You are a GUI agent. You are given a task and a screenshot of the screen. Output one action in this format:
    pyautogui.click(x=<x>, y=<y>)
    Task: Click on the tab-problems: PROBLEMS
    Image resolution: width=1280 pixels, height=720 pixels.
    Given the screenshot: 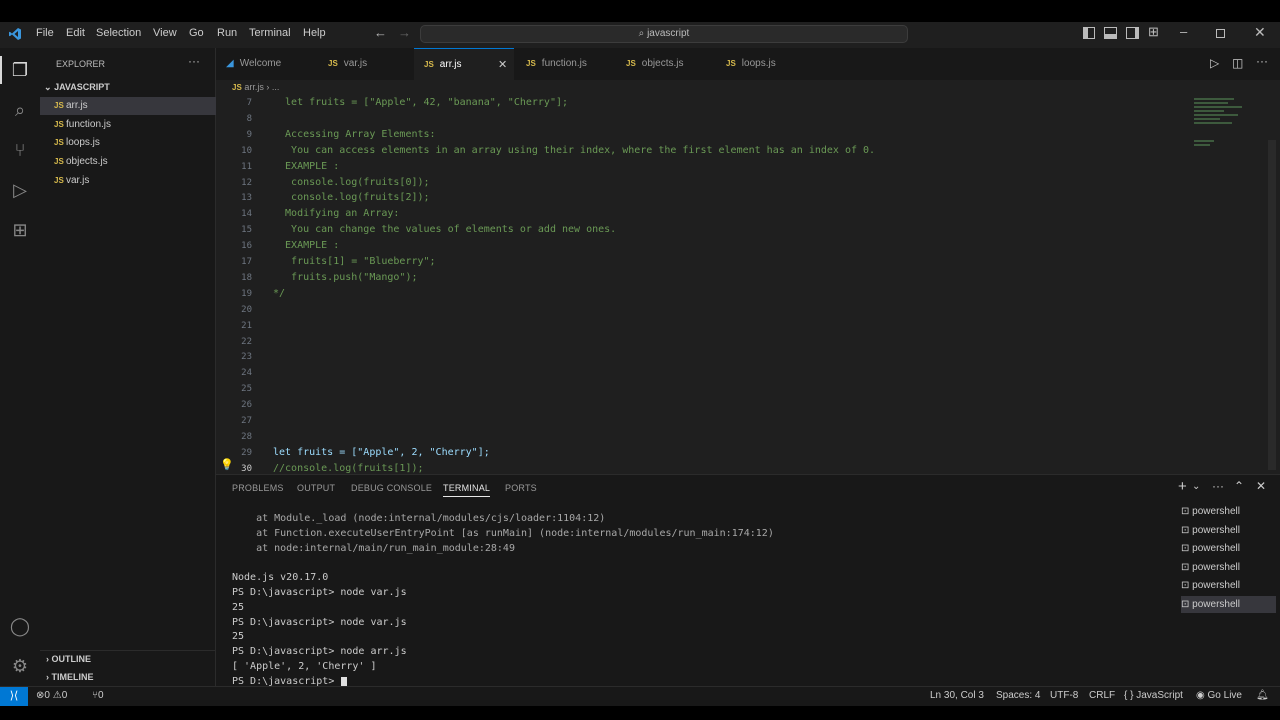 What is the action you would take?
    pyautogui.click(x=258, y=488)
    